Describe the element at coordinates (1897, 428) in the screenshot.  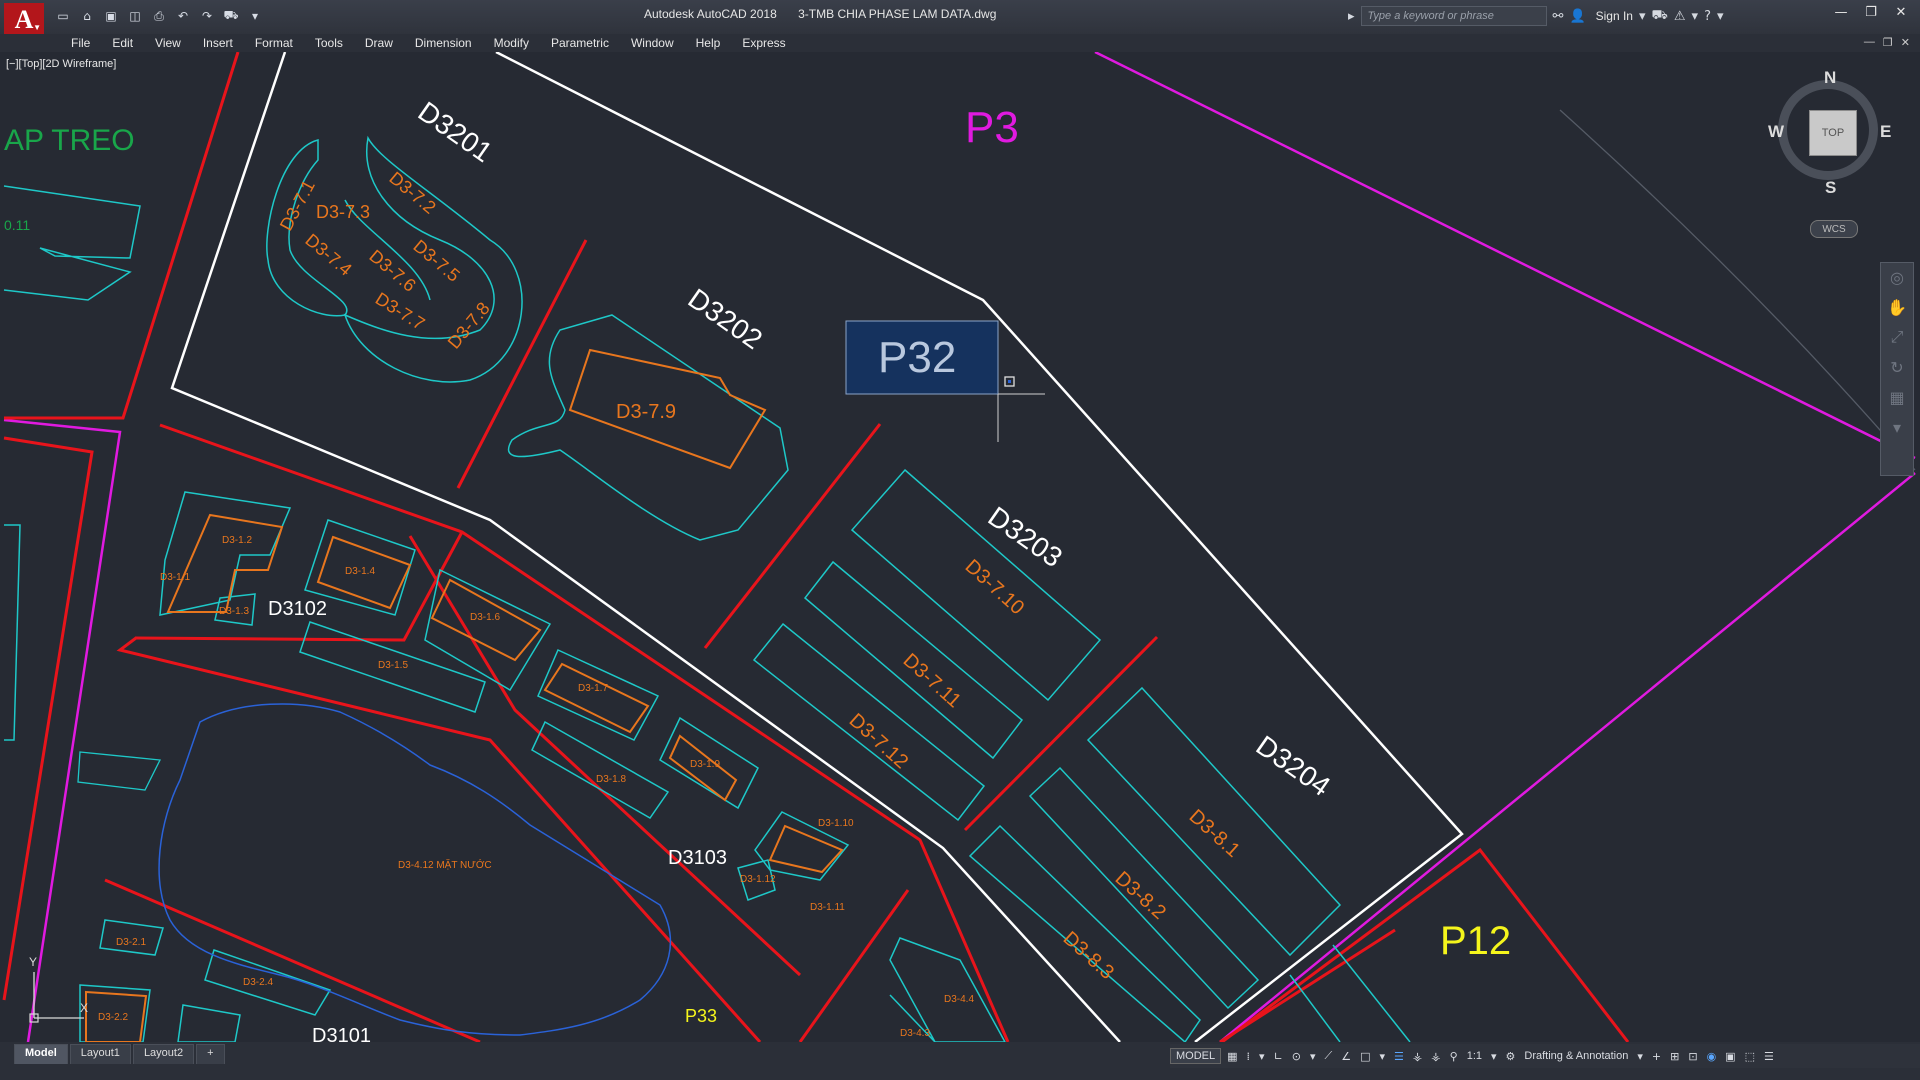
I see `navbar-menu-icon: ▾` at that location.